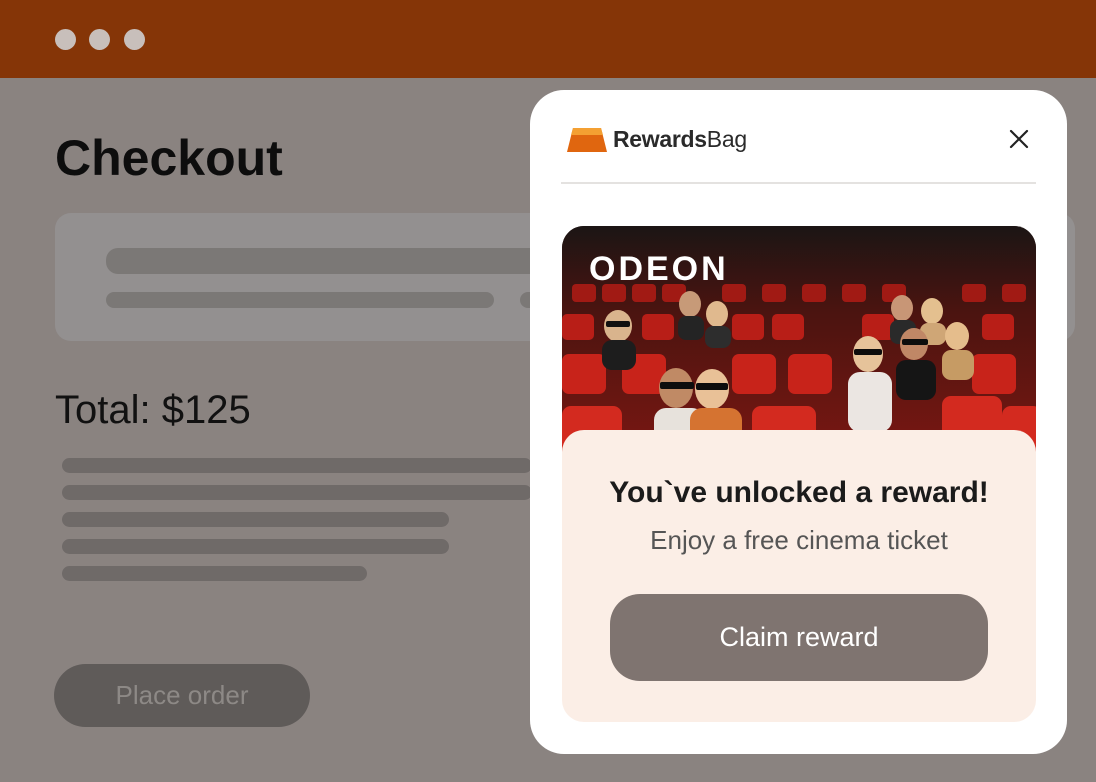 The height and width of the screenshot is (782, 1096). I want to click on header-divider, so click(798, 183).